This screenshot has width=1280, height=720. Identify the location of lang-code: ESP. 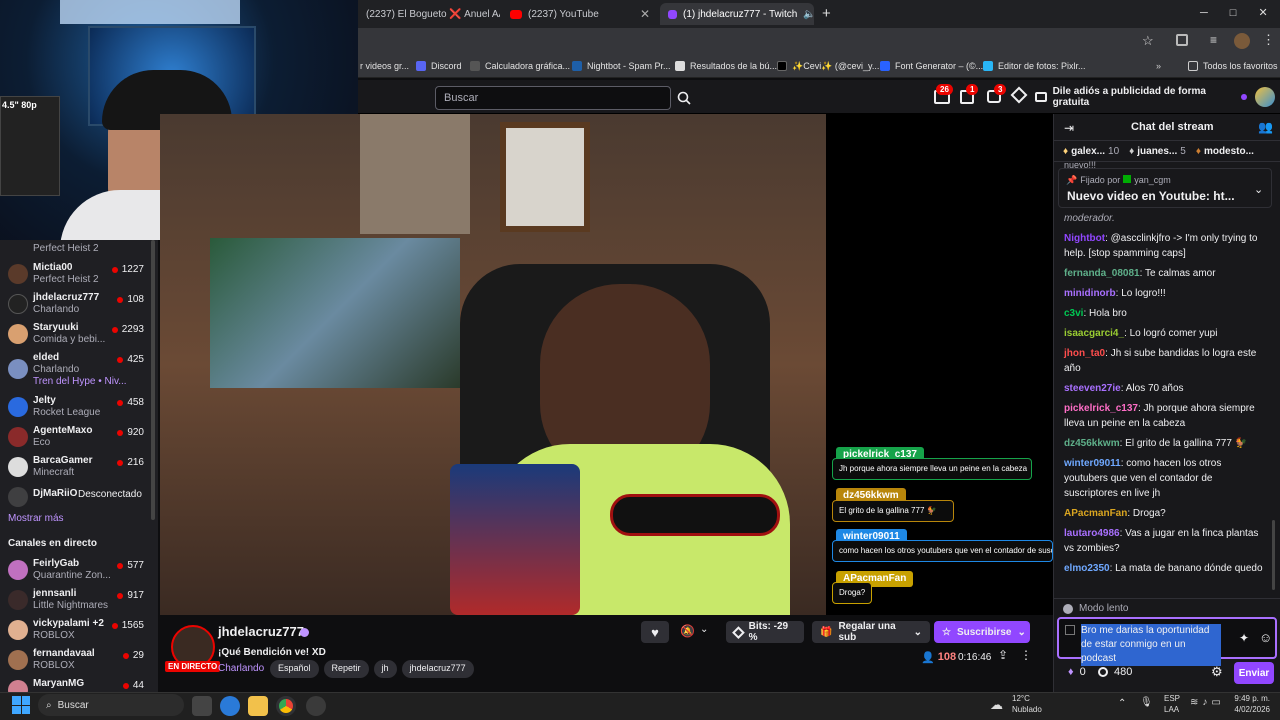
(1172, 698).